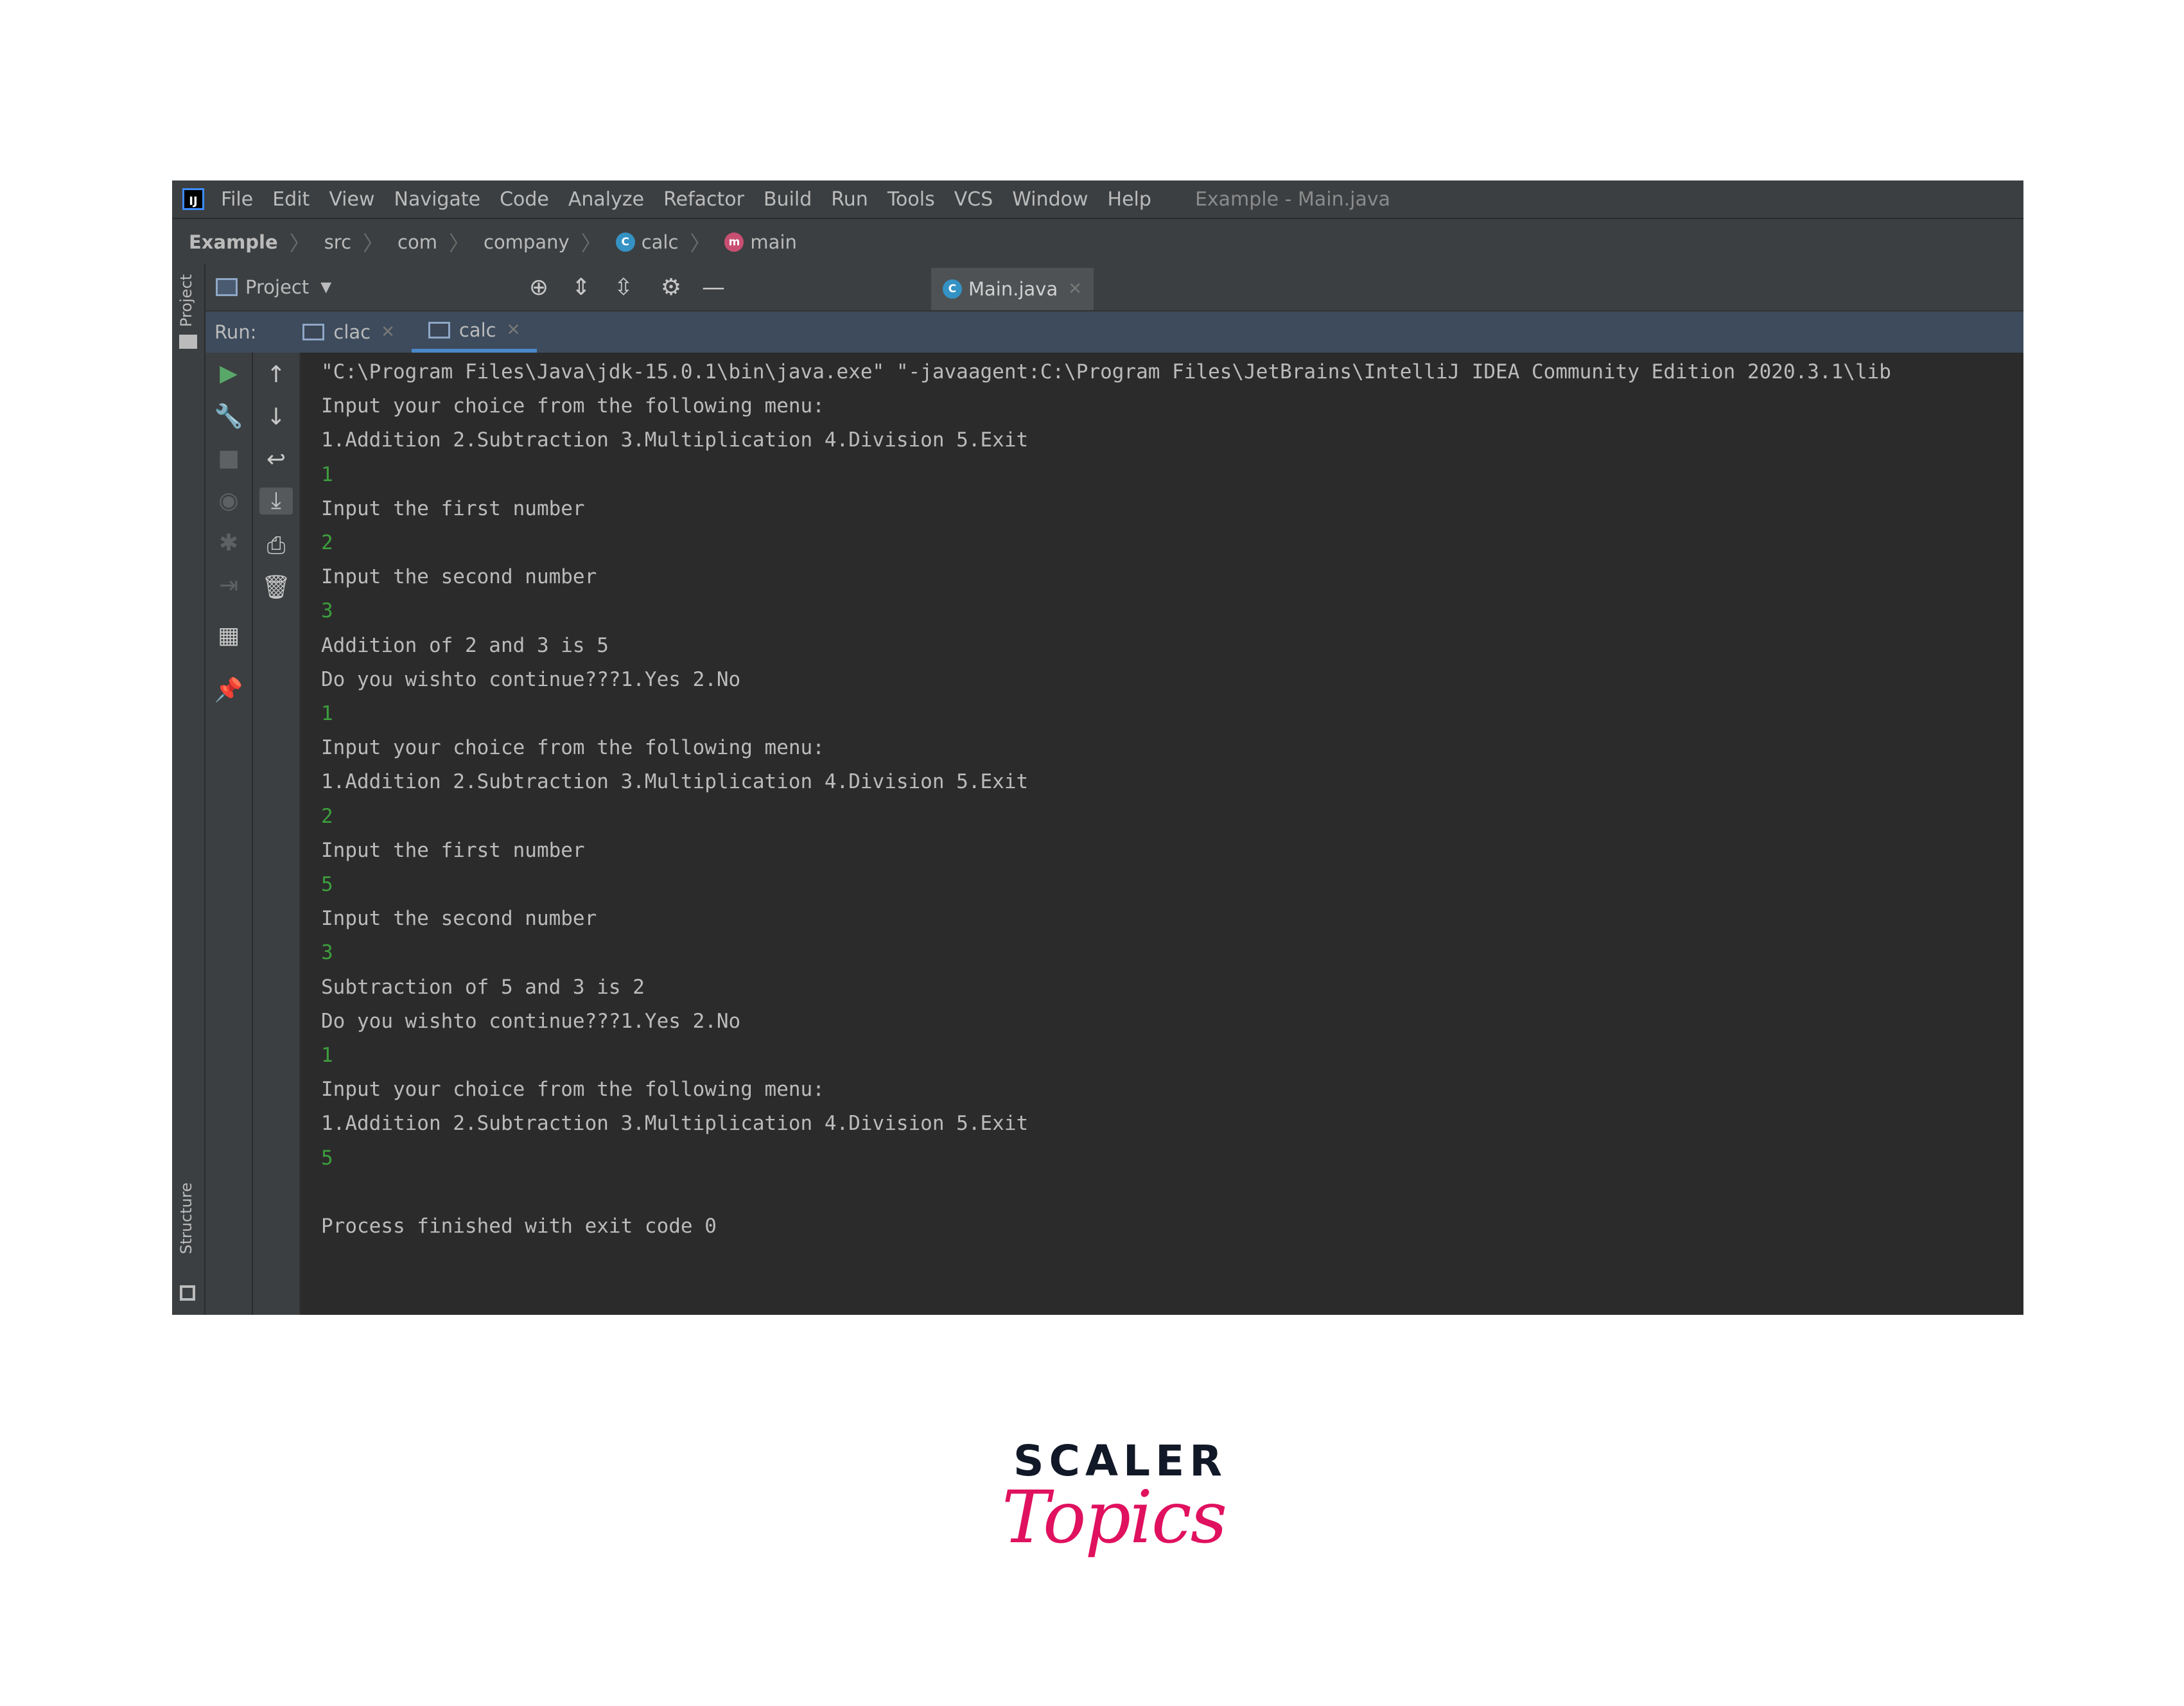 This screenshot has width=2184, height=1706. Describe the element at coordinates (351, 199) in the screenshot. I see `menu-view: View` at that location.